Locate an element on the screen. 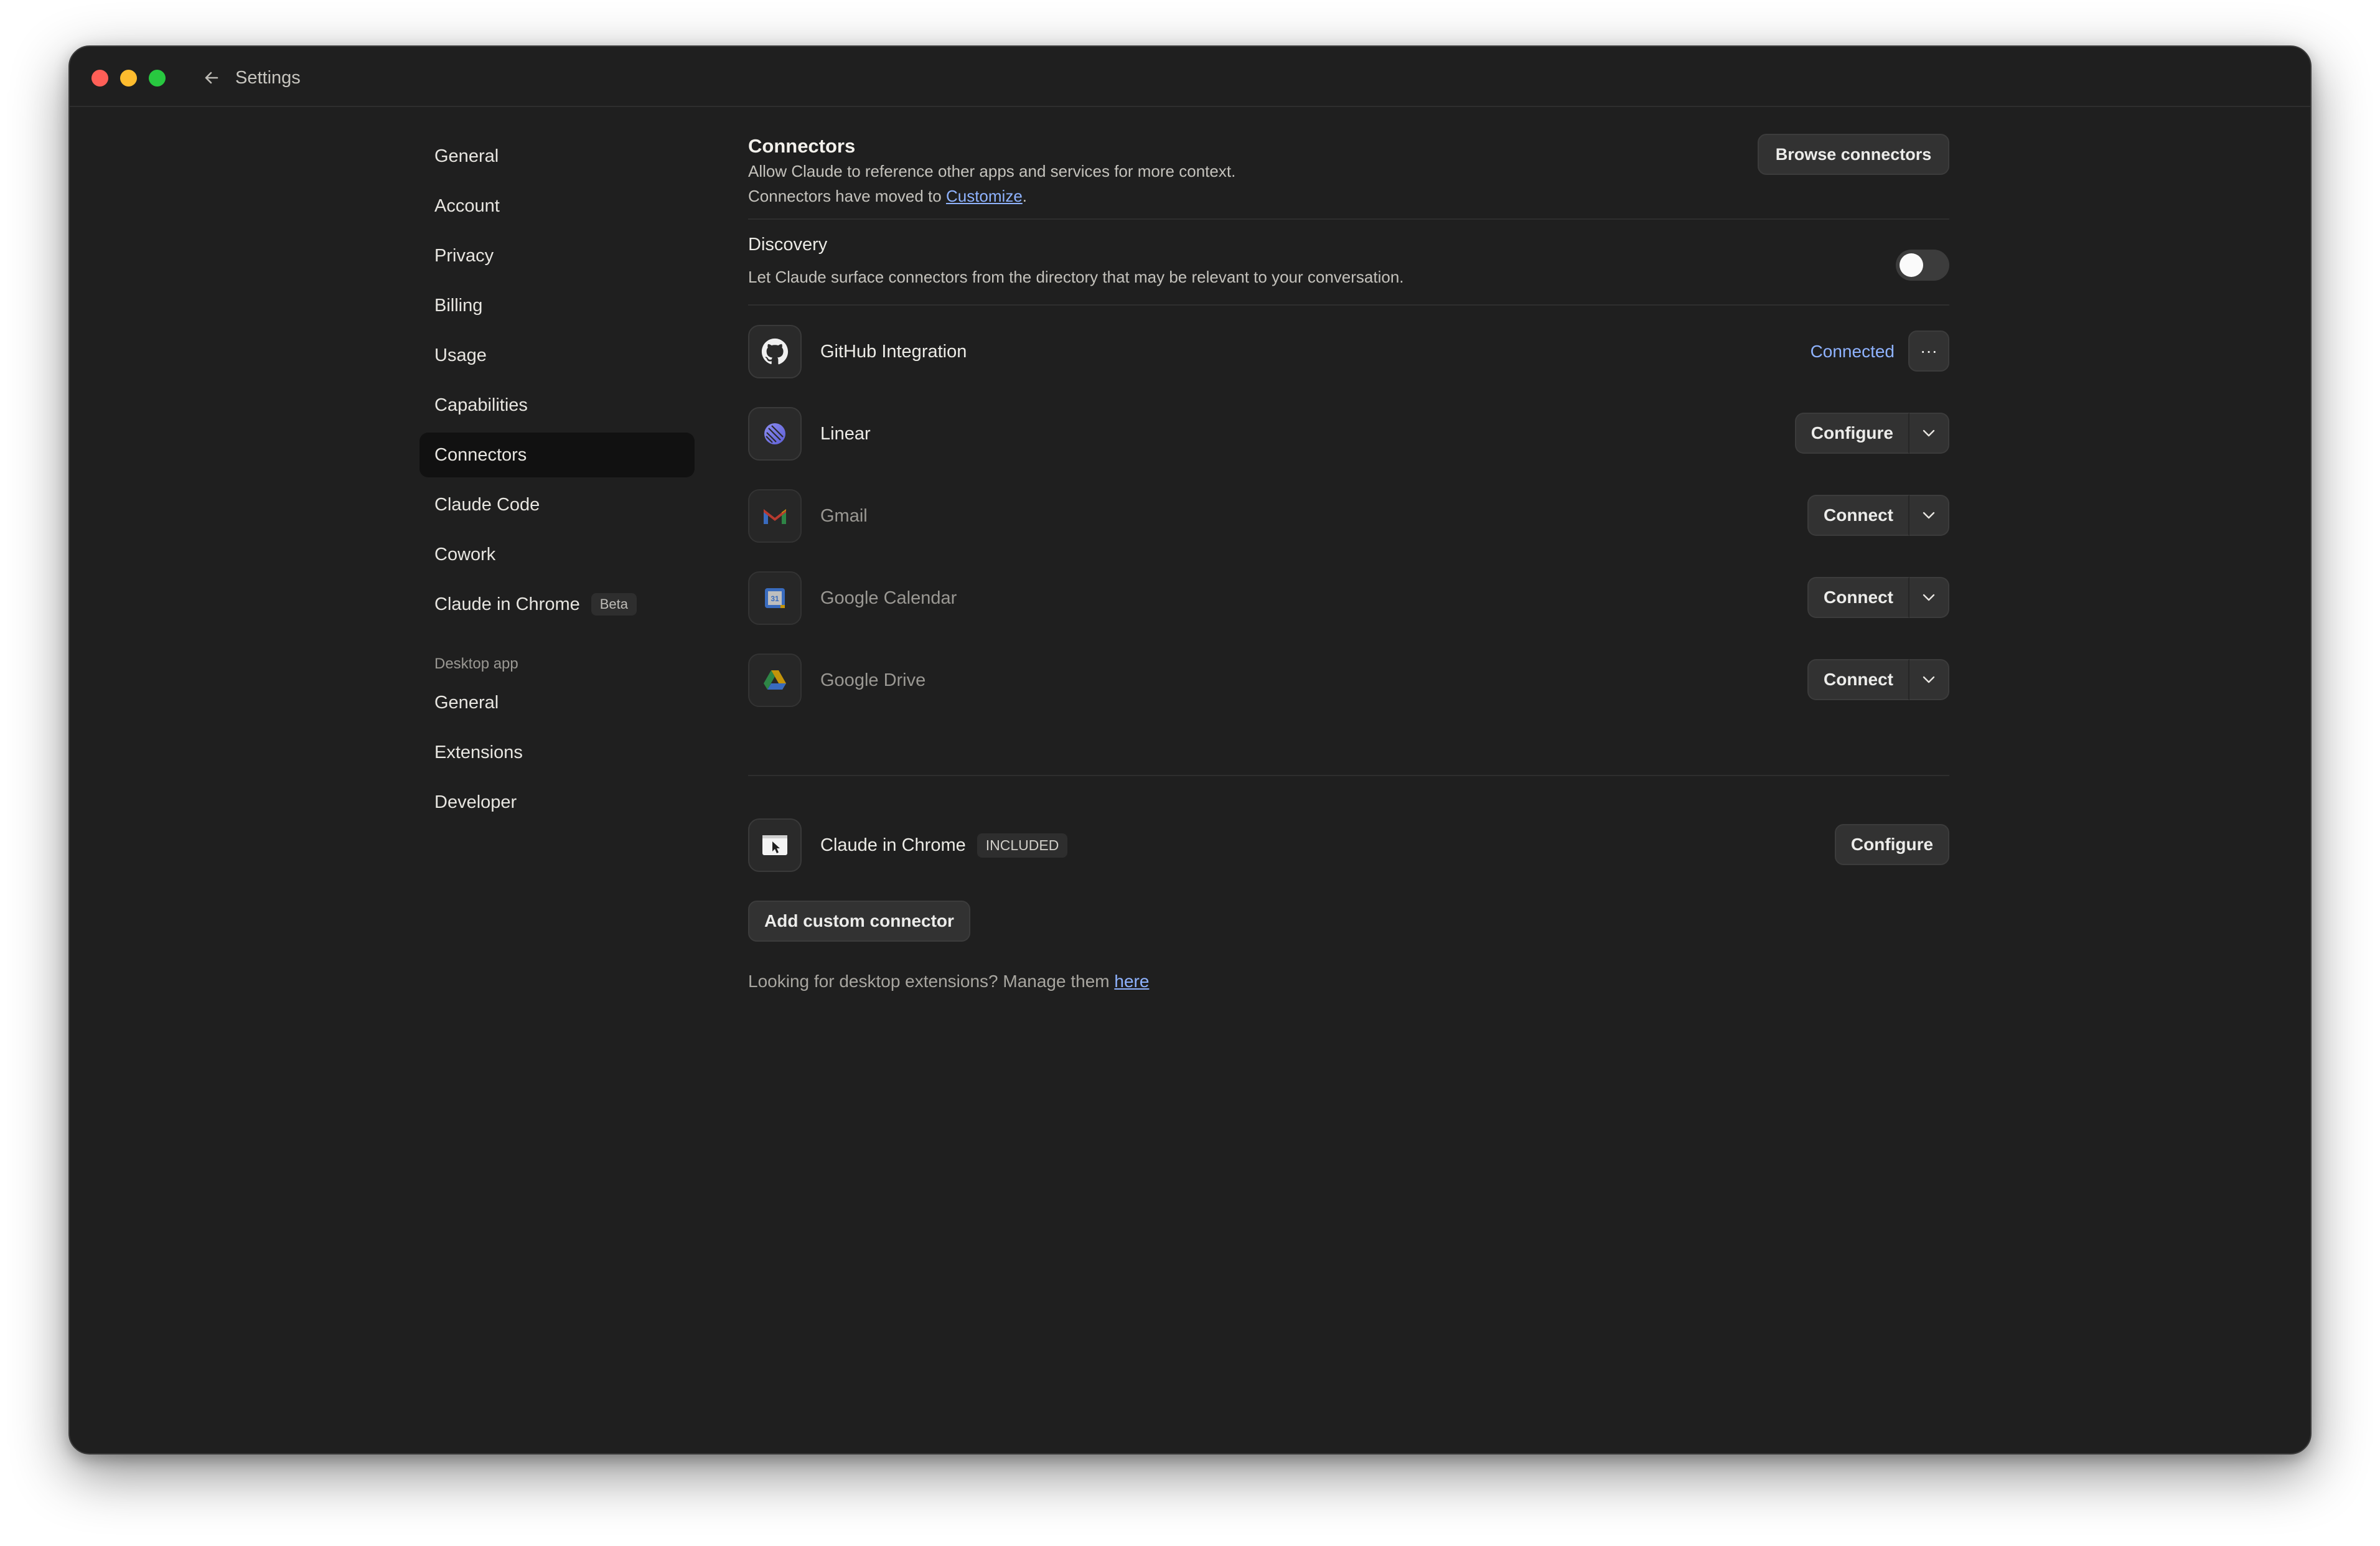 The height and width of the screenshot is (1546, 2380). desktop-app-section-label: Desktop app is located at coordinates (476, 663).